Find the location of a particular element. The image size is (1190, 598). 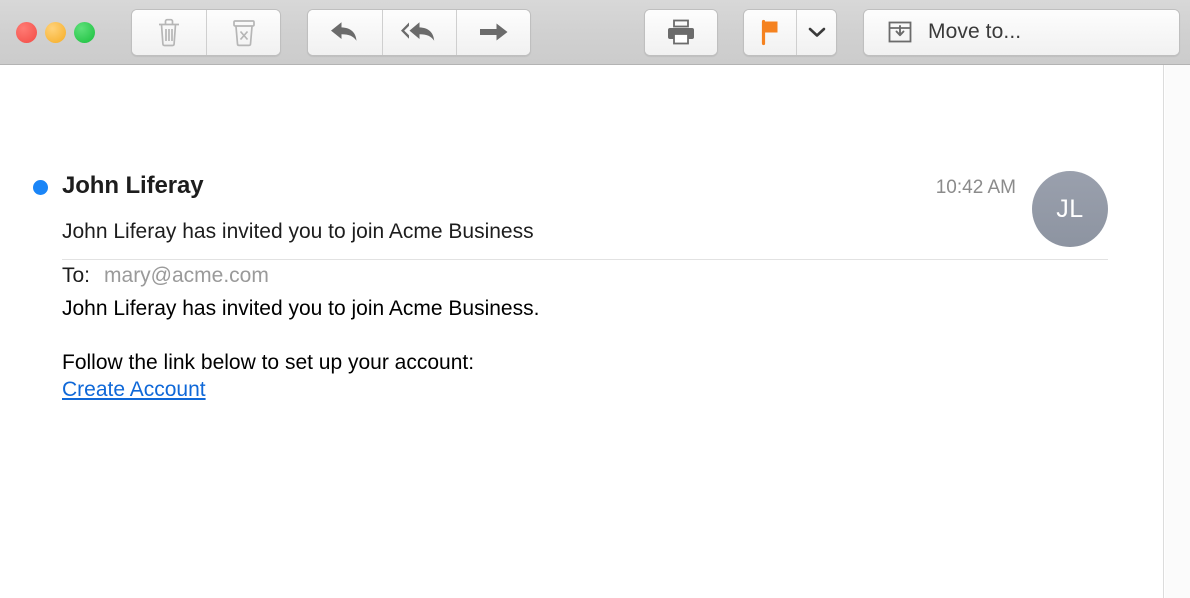

print-button-group is located at coordinates (681, 32).